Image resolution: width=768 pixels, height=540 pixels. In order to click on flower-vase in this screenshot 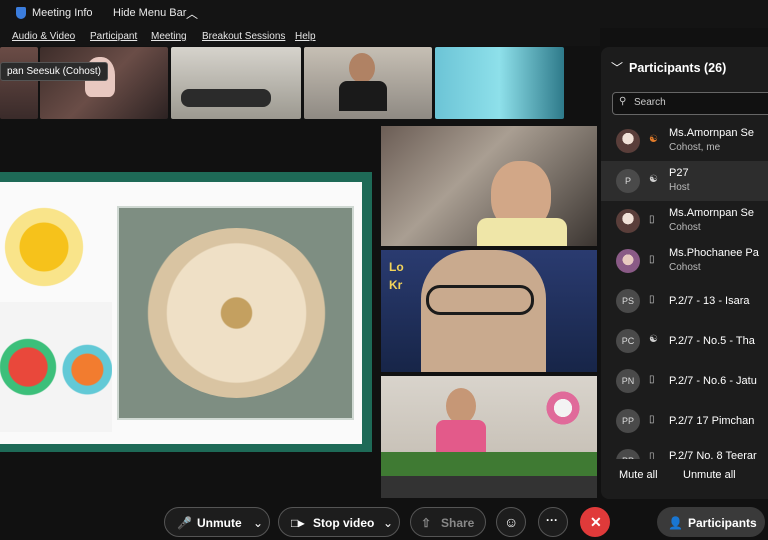, I will do `click(563, 408)`.